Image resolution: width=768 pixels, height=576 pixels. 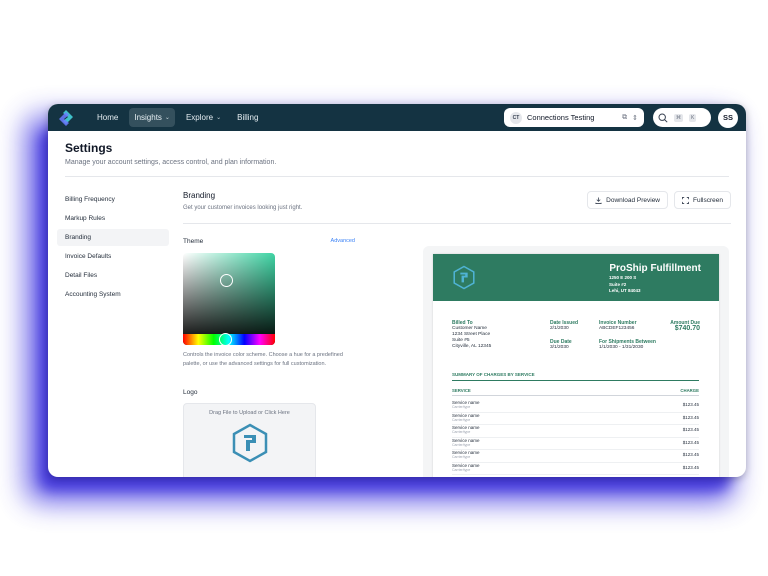 I want to click on nav-insights-label: Insights, so click(x=148, y=117).